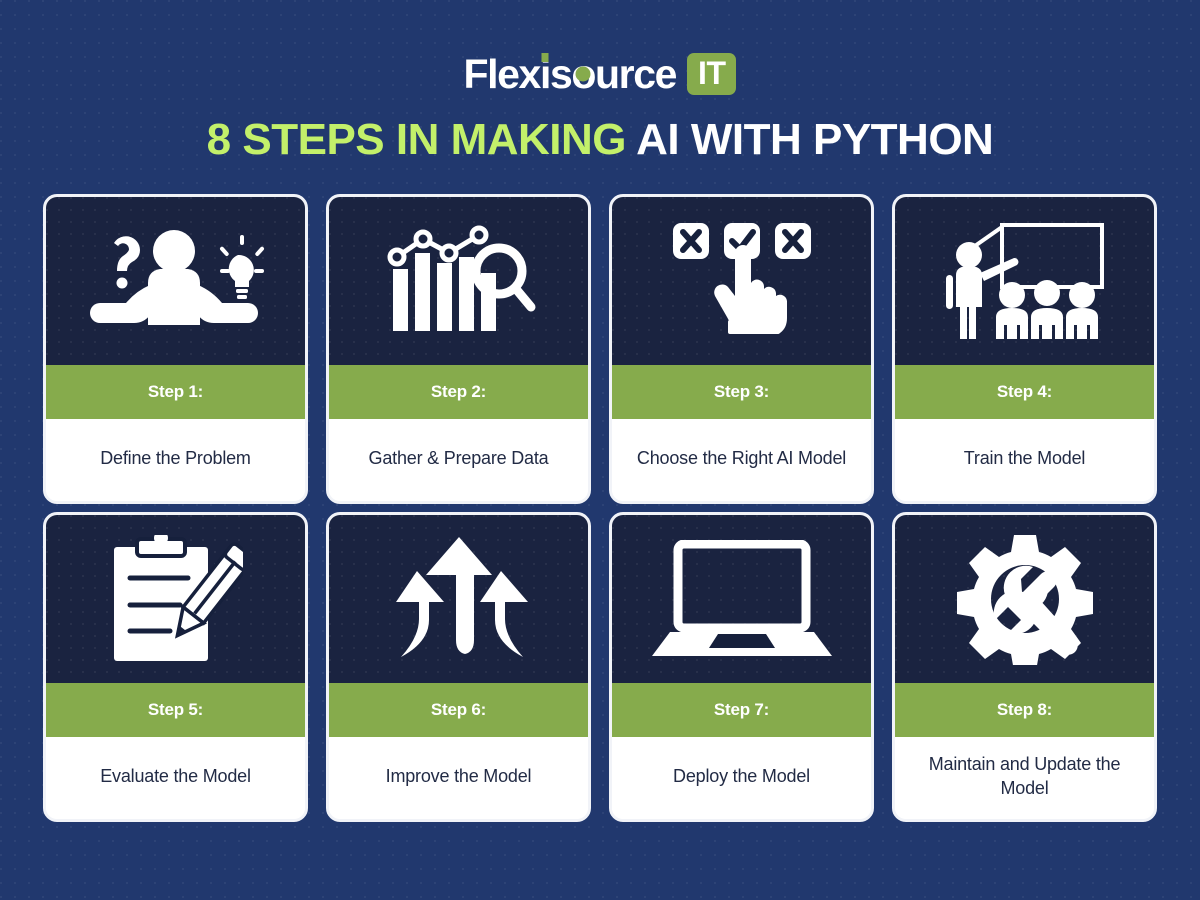 Image resolution: width=1200 pixels, height=900 pixels. I want to click on step-card-5: Step 5: Evaluate the Model, so click(175, 667).